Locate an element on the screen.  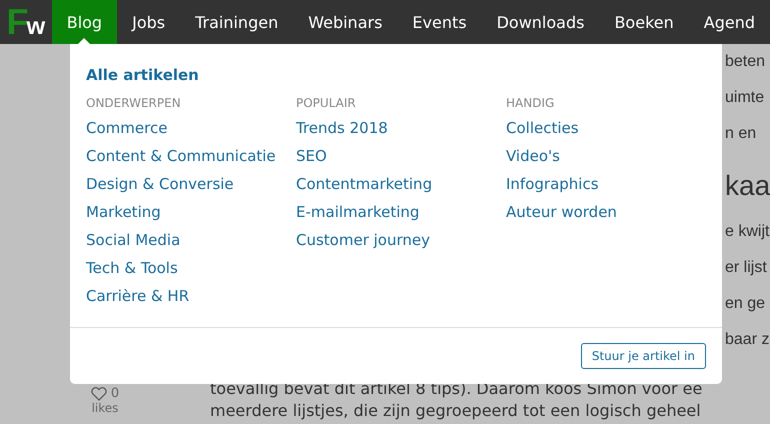
nav-tab: Events is located at coordinates (439, 22).